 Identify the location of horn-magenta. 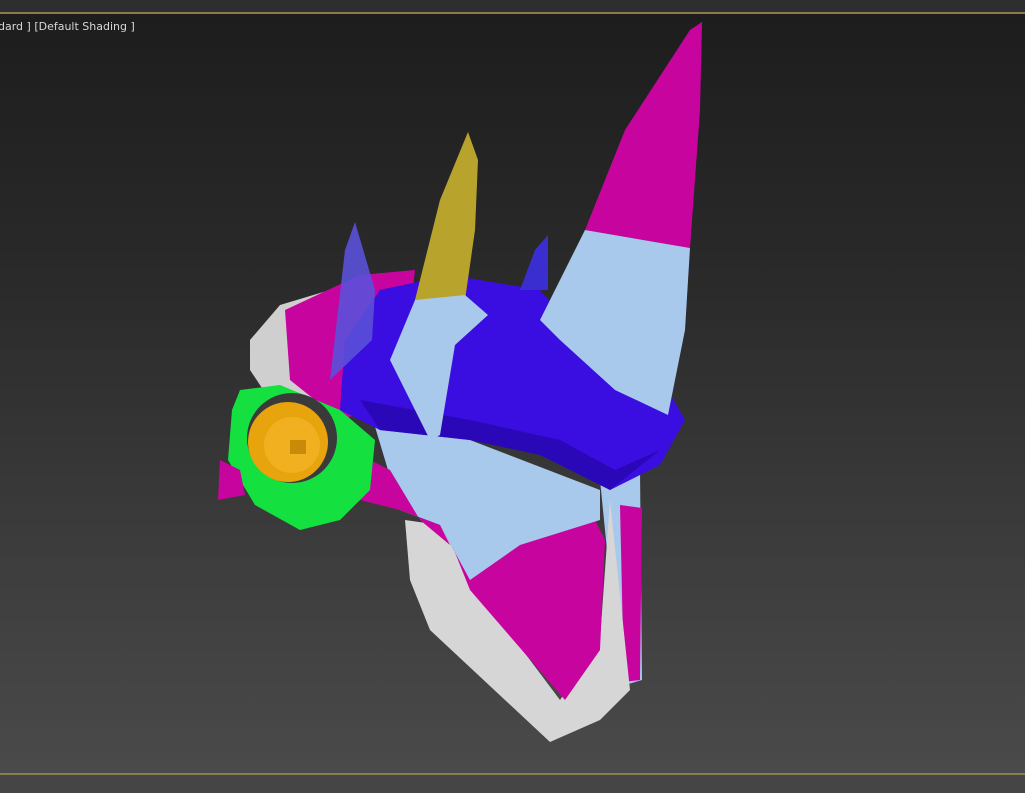
(643, 135).